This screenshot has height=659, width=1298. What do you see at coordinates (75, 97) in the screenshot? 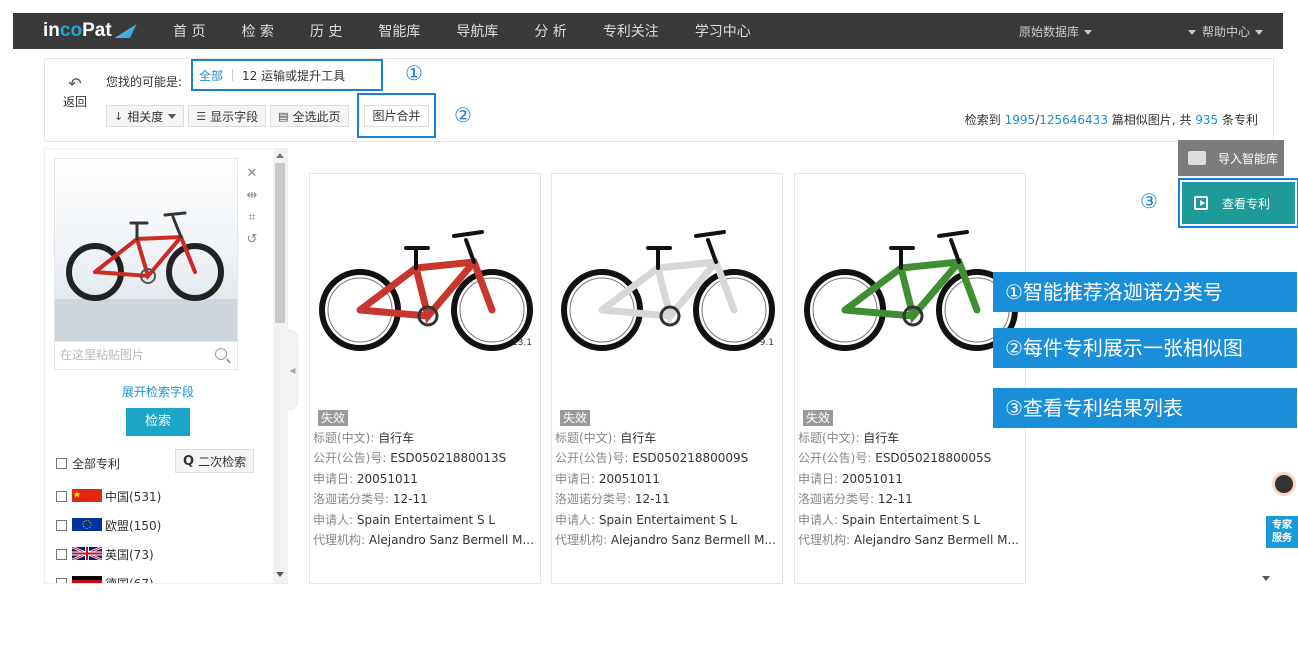
I see `back-button: ↶ 返回` at bounding box center [75, 97].